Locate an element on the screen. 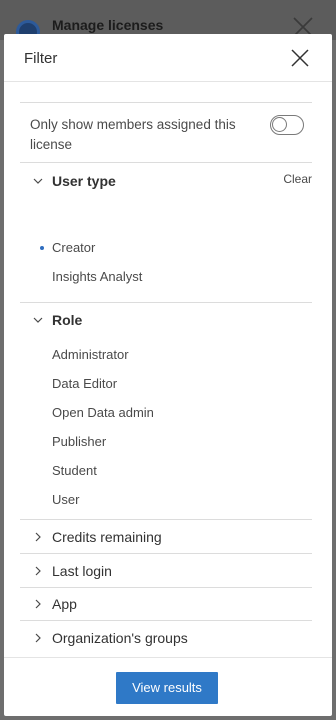 This screenshot has width=336, height=720. option-creator: Creator is located at coordinates (73, 247).